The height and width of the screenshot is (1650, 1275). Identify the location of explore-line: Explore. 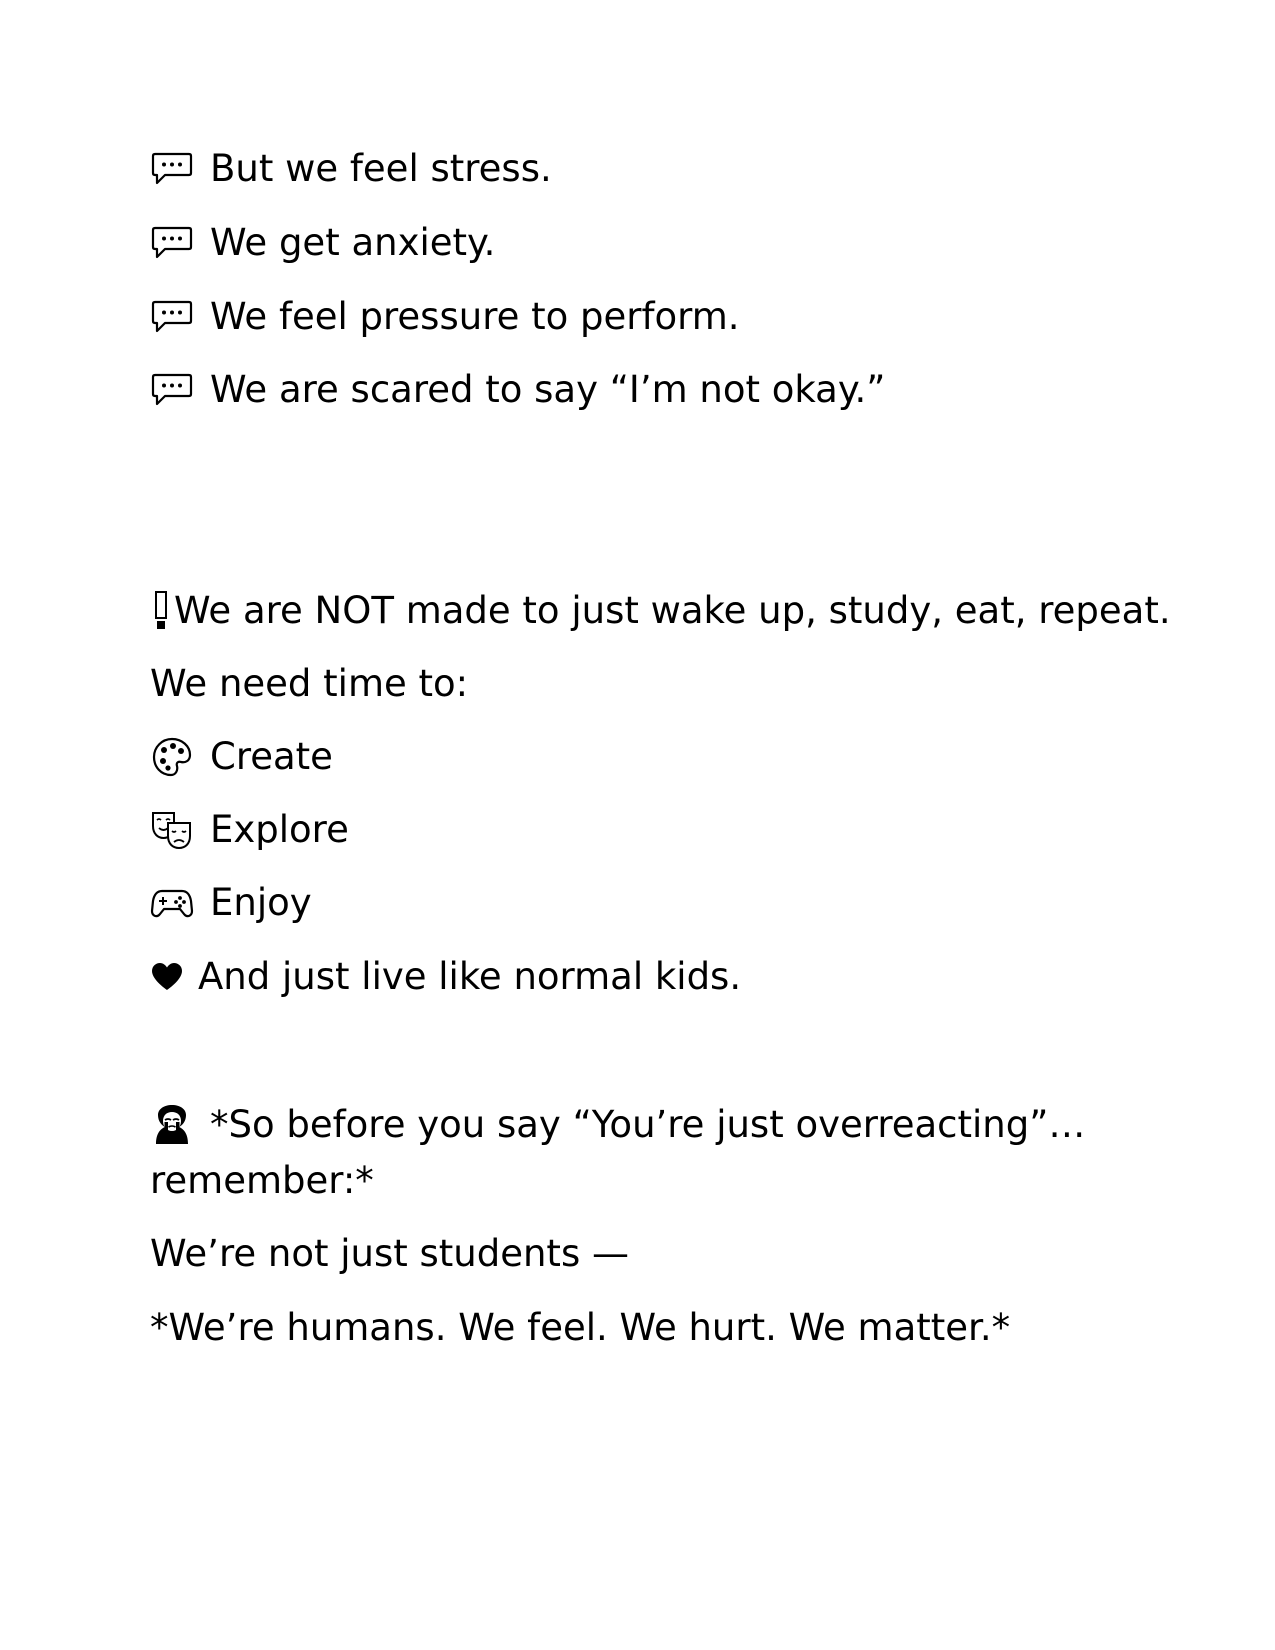
(249, 830).